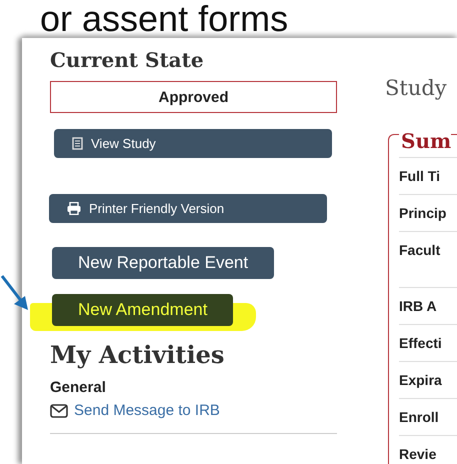 The image size is (457, 464). Describe the element at coordinates (164, 19) in the screenshot. I see `slide-heading: or assent forms` at that location.